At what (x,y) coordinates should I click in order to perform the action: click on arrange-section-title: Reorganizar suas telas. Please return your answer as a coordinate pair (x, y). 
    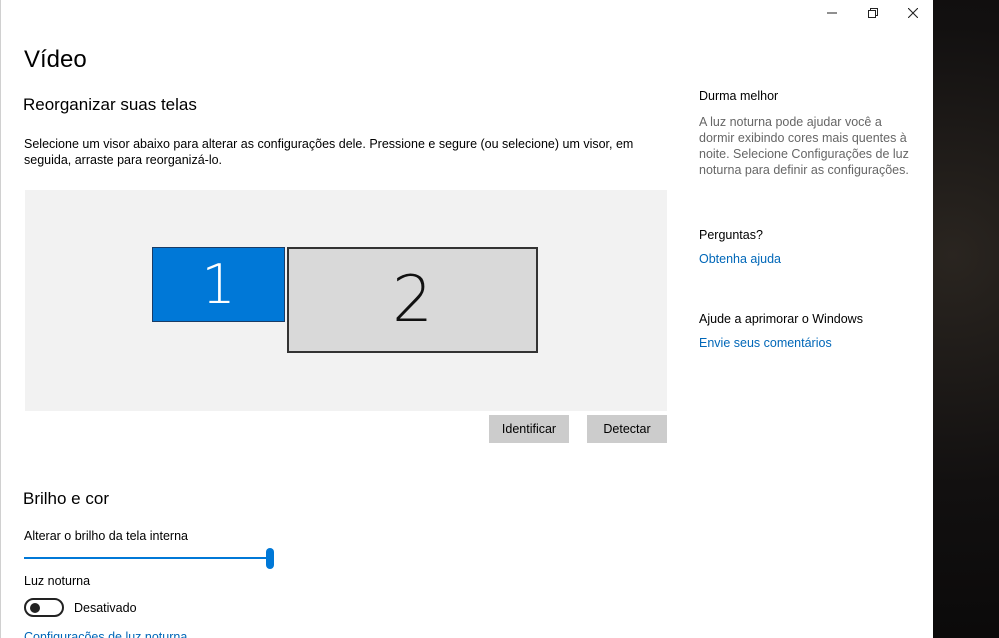
    Looking at the image, I should click on (110, 104).